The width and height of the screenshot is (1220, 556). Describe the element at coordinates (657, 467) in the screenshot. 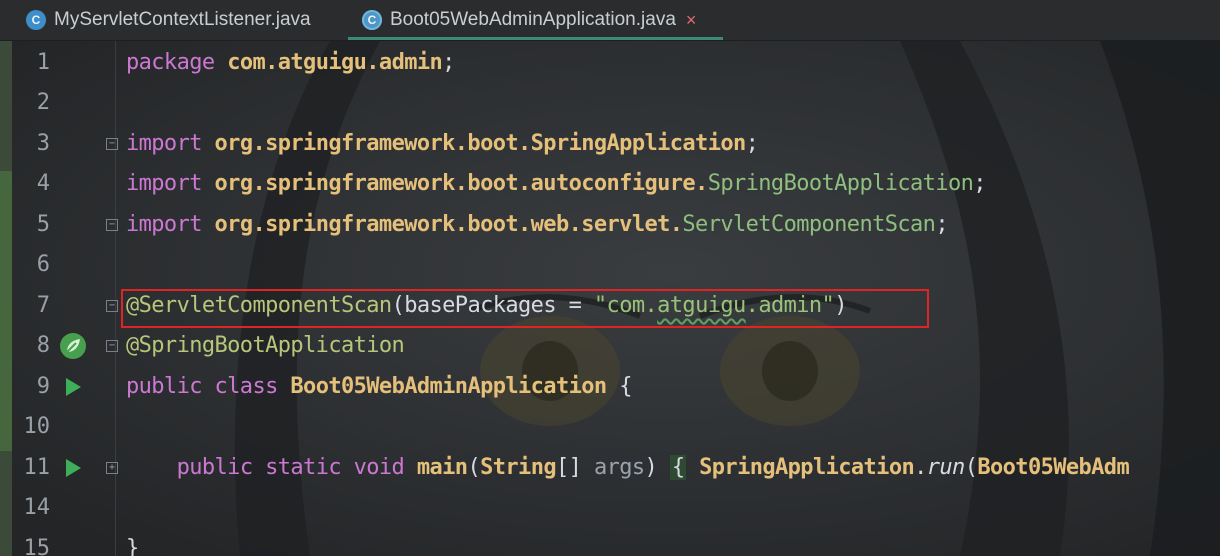

I see `code-token: )` at that location.